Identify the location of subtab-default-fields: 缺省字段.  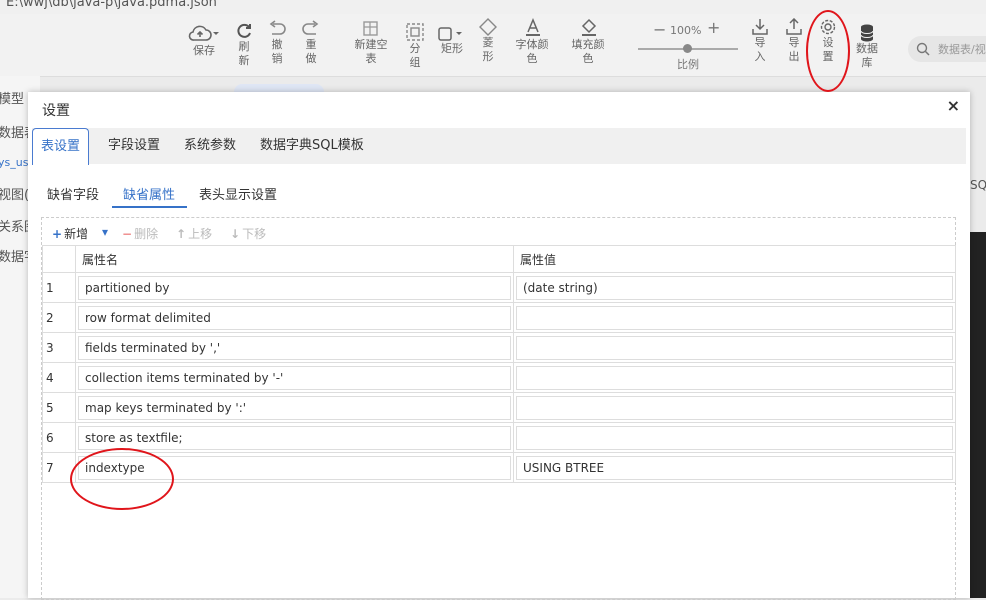
(73, 193).